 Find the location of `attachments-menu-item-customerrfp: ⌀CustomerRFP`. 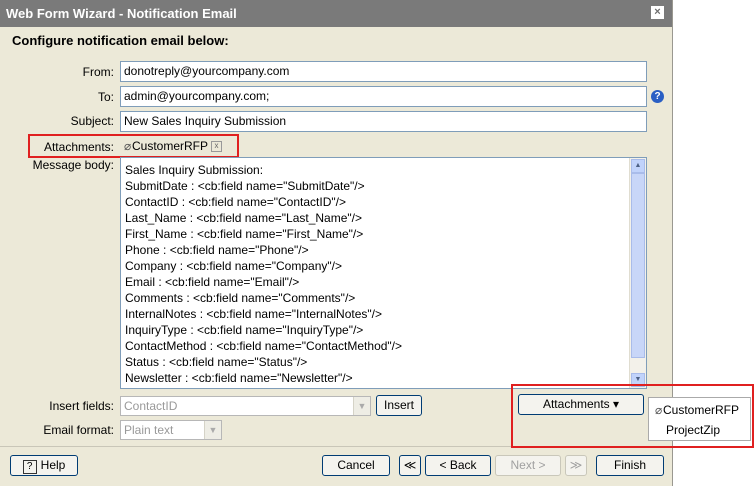

attachments-menu-item-customerrfp: ⌀CustomerRFP is located at coordinates (697, 410).